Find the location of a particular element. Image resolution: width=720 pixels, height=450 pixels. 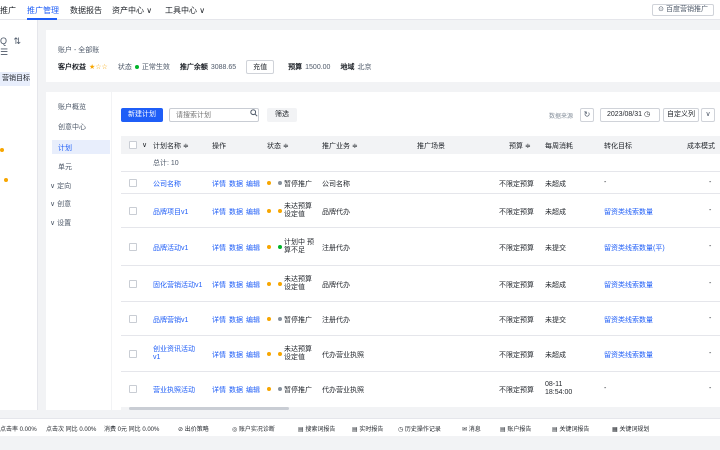

select-all-checkbox is located at coordinates (133, 145).